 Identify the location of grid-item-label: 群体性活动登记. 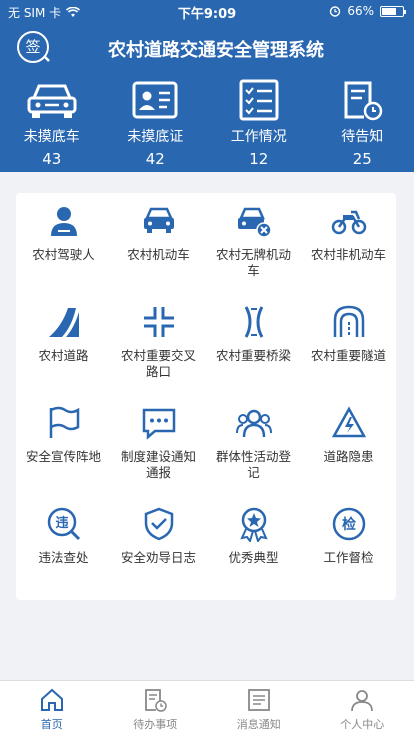
(253, 464).